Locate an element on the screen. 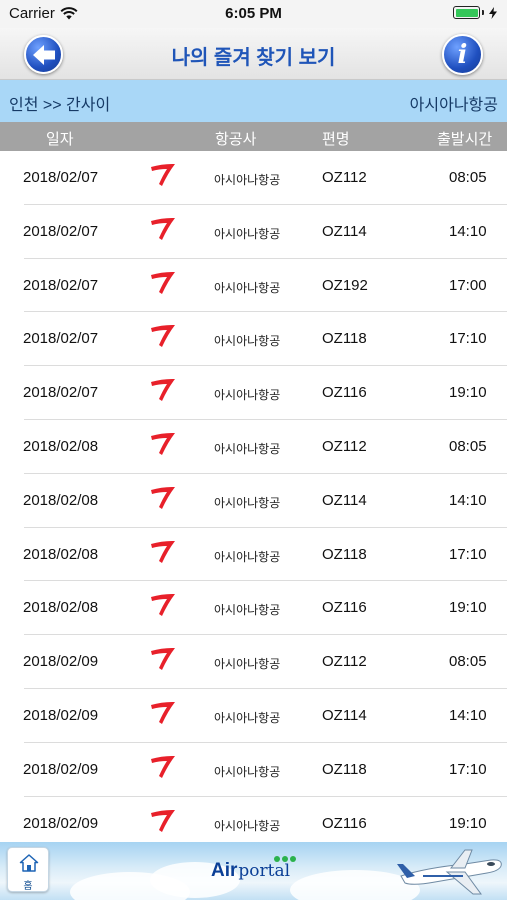  table-row: 2018/02/07 아시아나항공 OZ192 17:00 is located at coordinates (265, 286).